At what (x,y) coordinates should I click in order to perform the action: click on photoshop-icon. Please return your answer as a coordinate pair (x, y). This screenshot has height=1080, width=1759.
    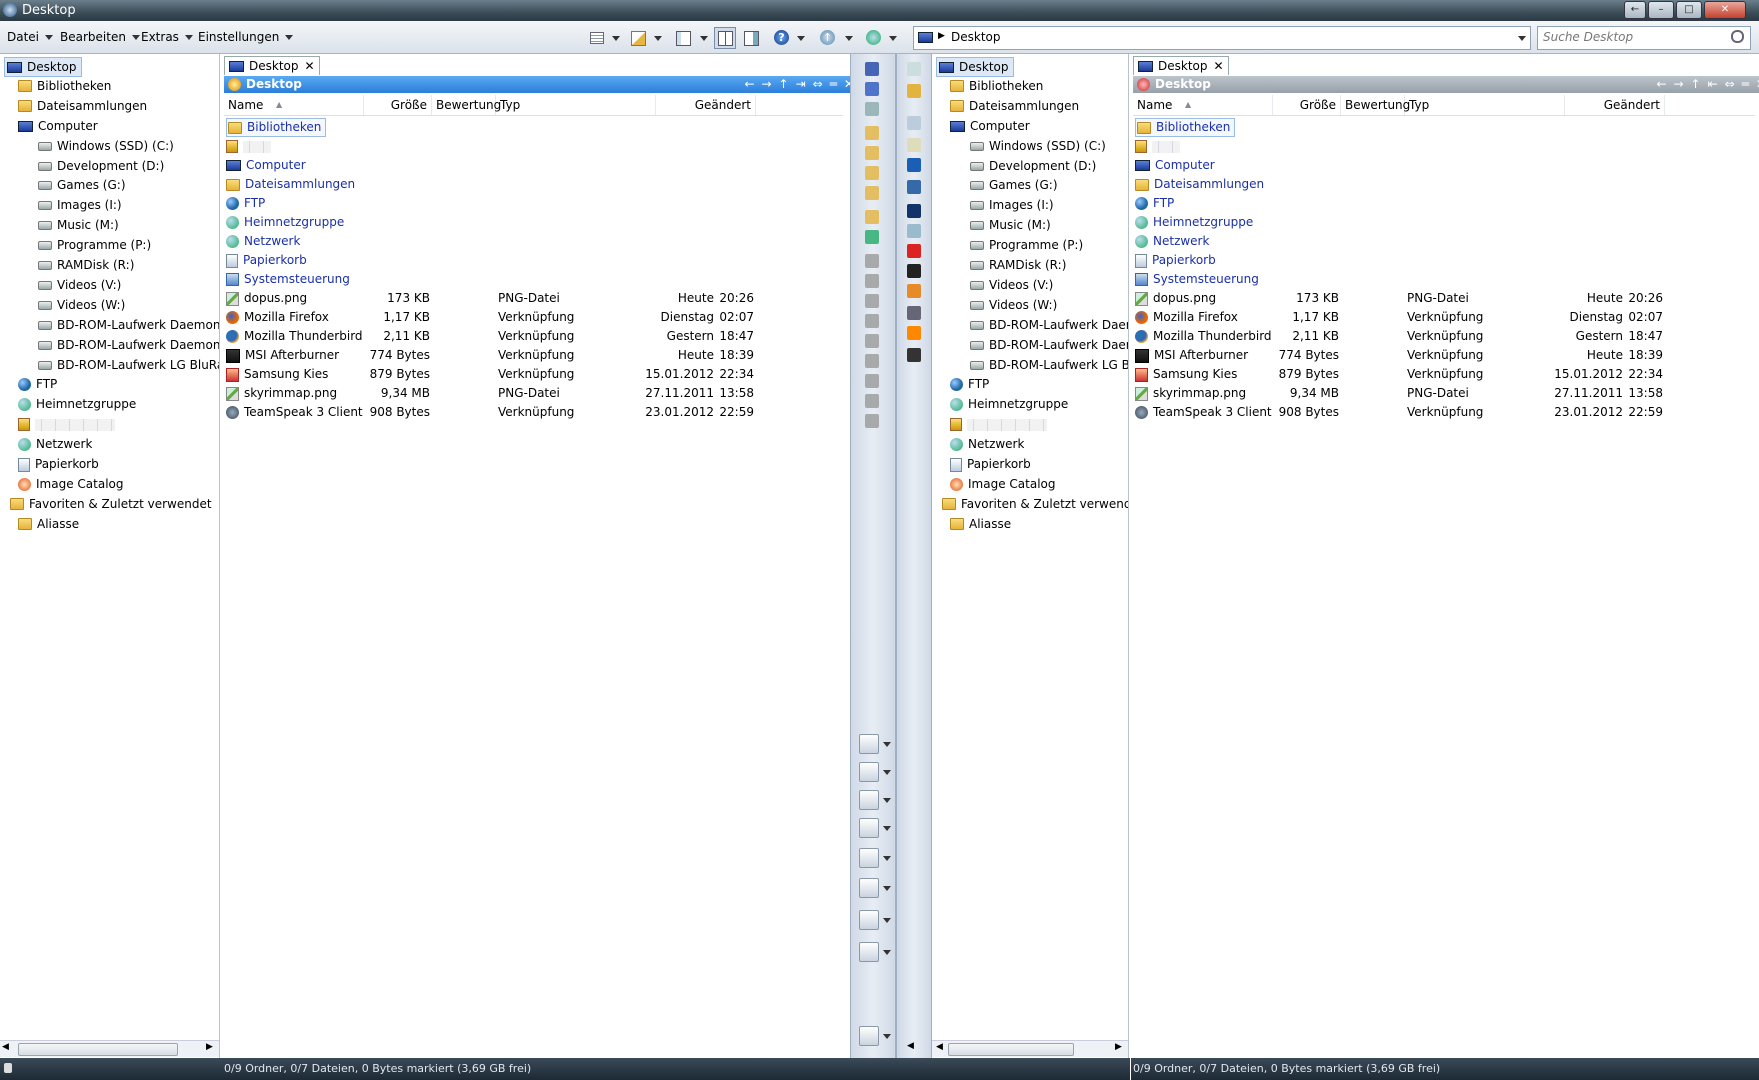
    Looking at the image, I should click on (914, 211).